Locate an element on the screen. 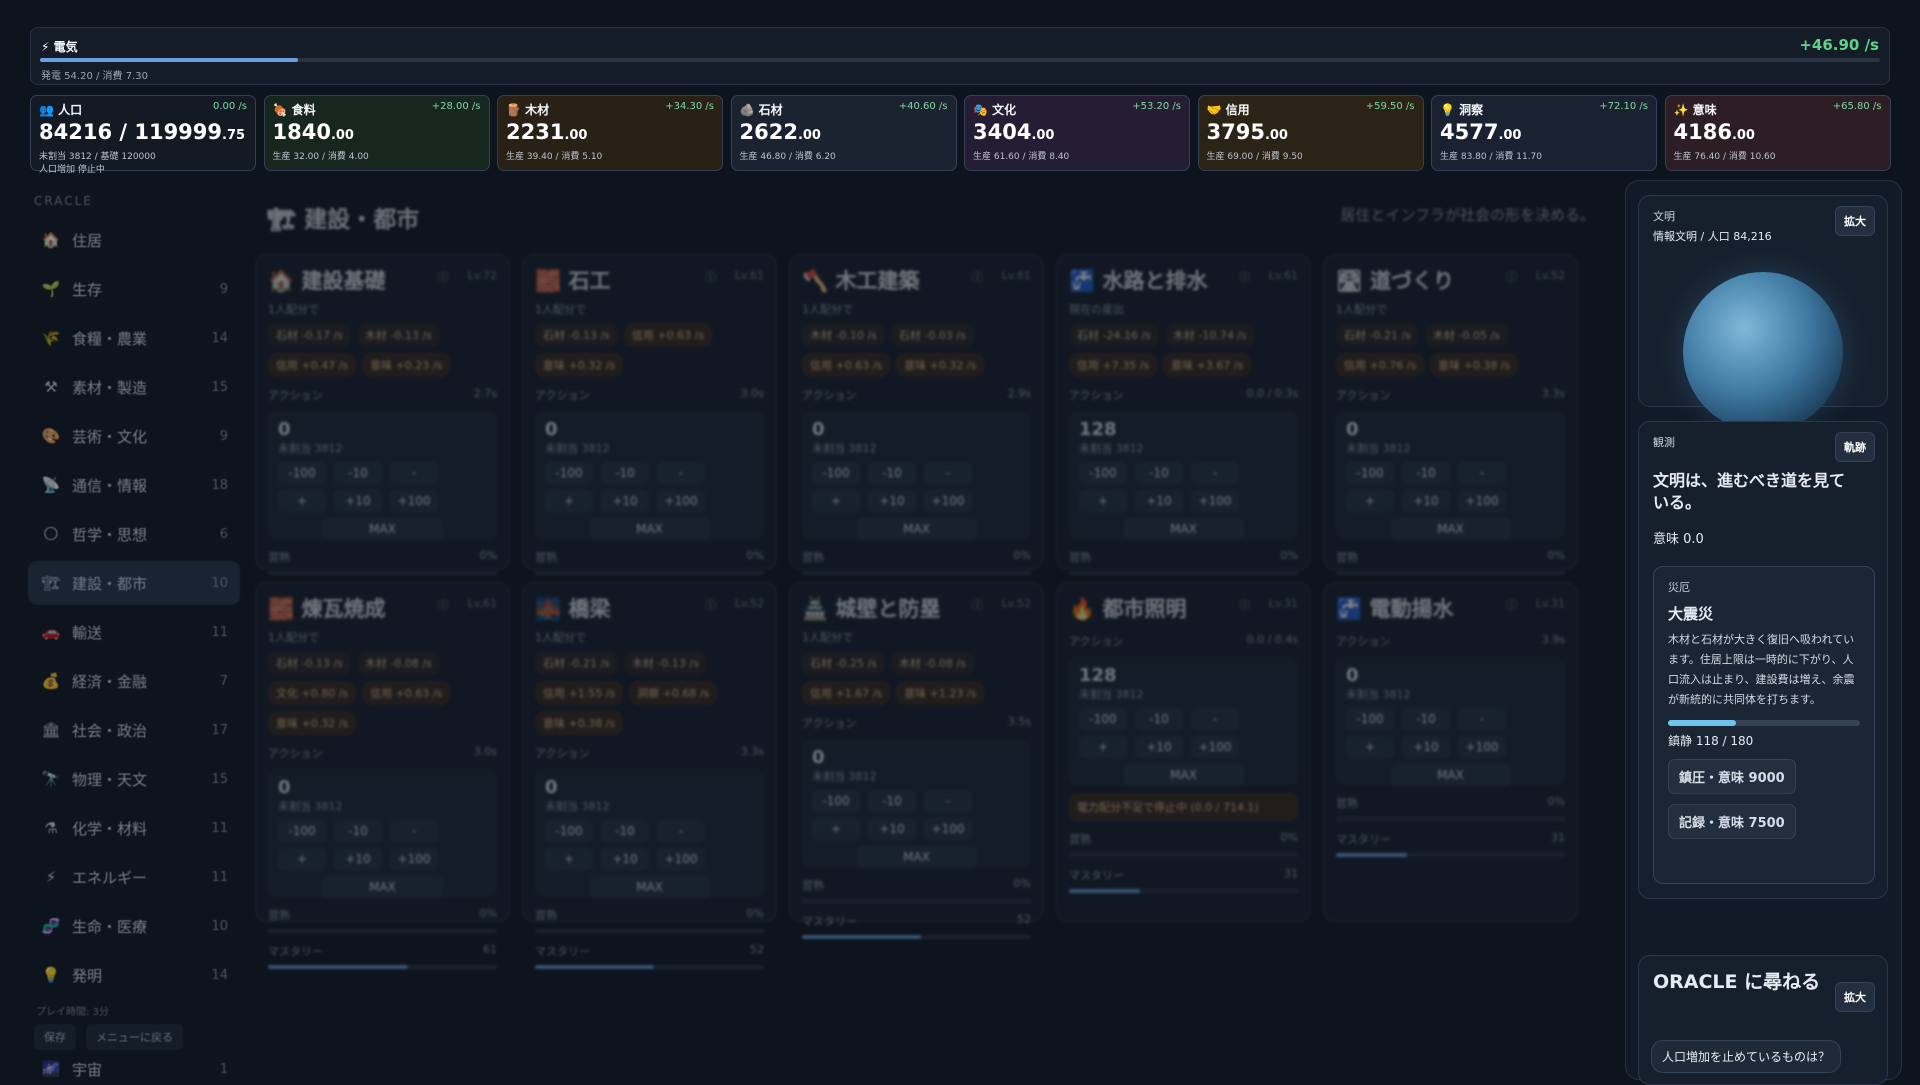  sidebar-item: 🌕 哲学・思想 6 is located at coordinates (134, 534).